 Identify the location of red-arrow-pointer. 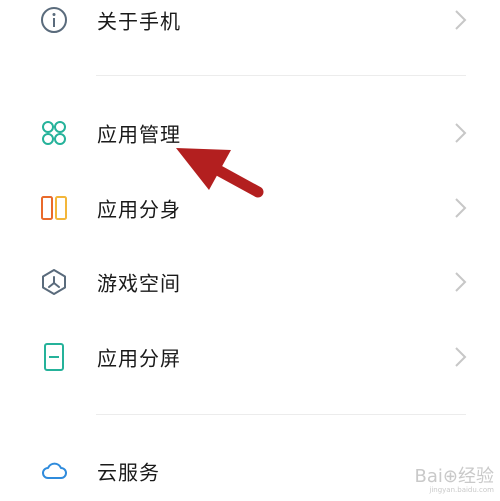
(220, 173).